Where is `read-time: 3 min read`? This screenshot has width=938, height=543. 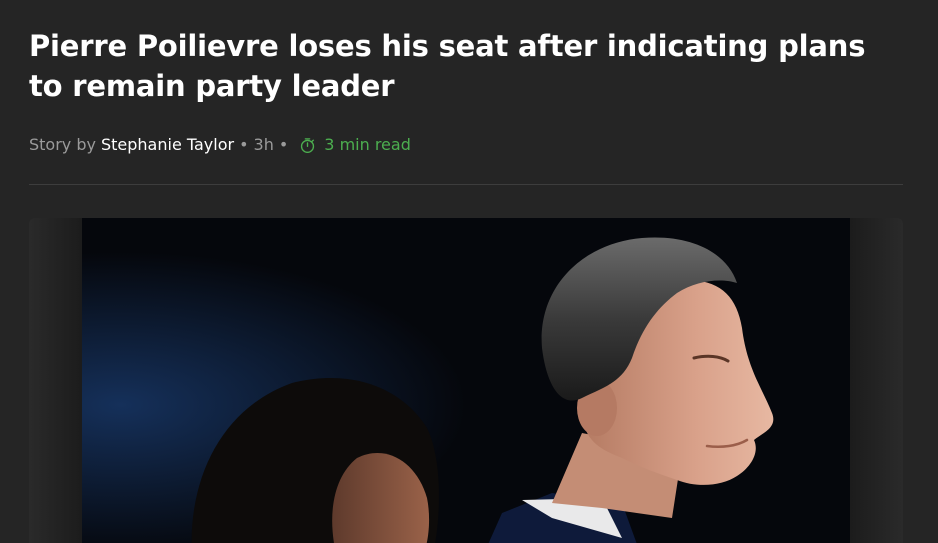
read-time: 3 min read is located at coordinates (355, 145).